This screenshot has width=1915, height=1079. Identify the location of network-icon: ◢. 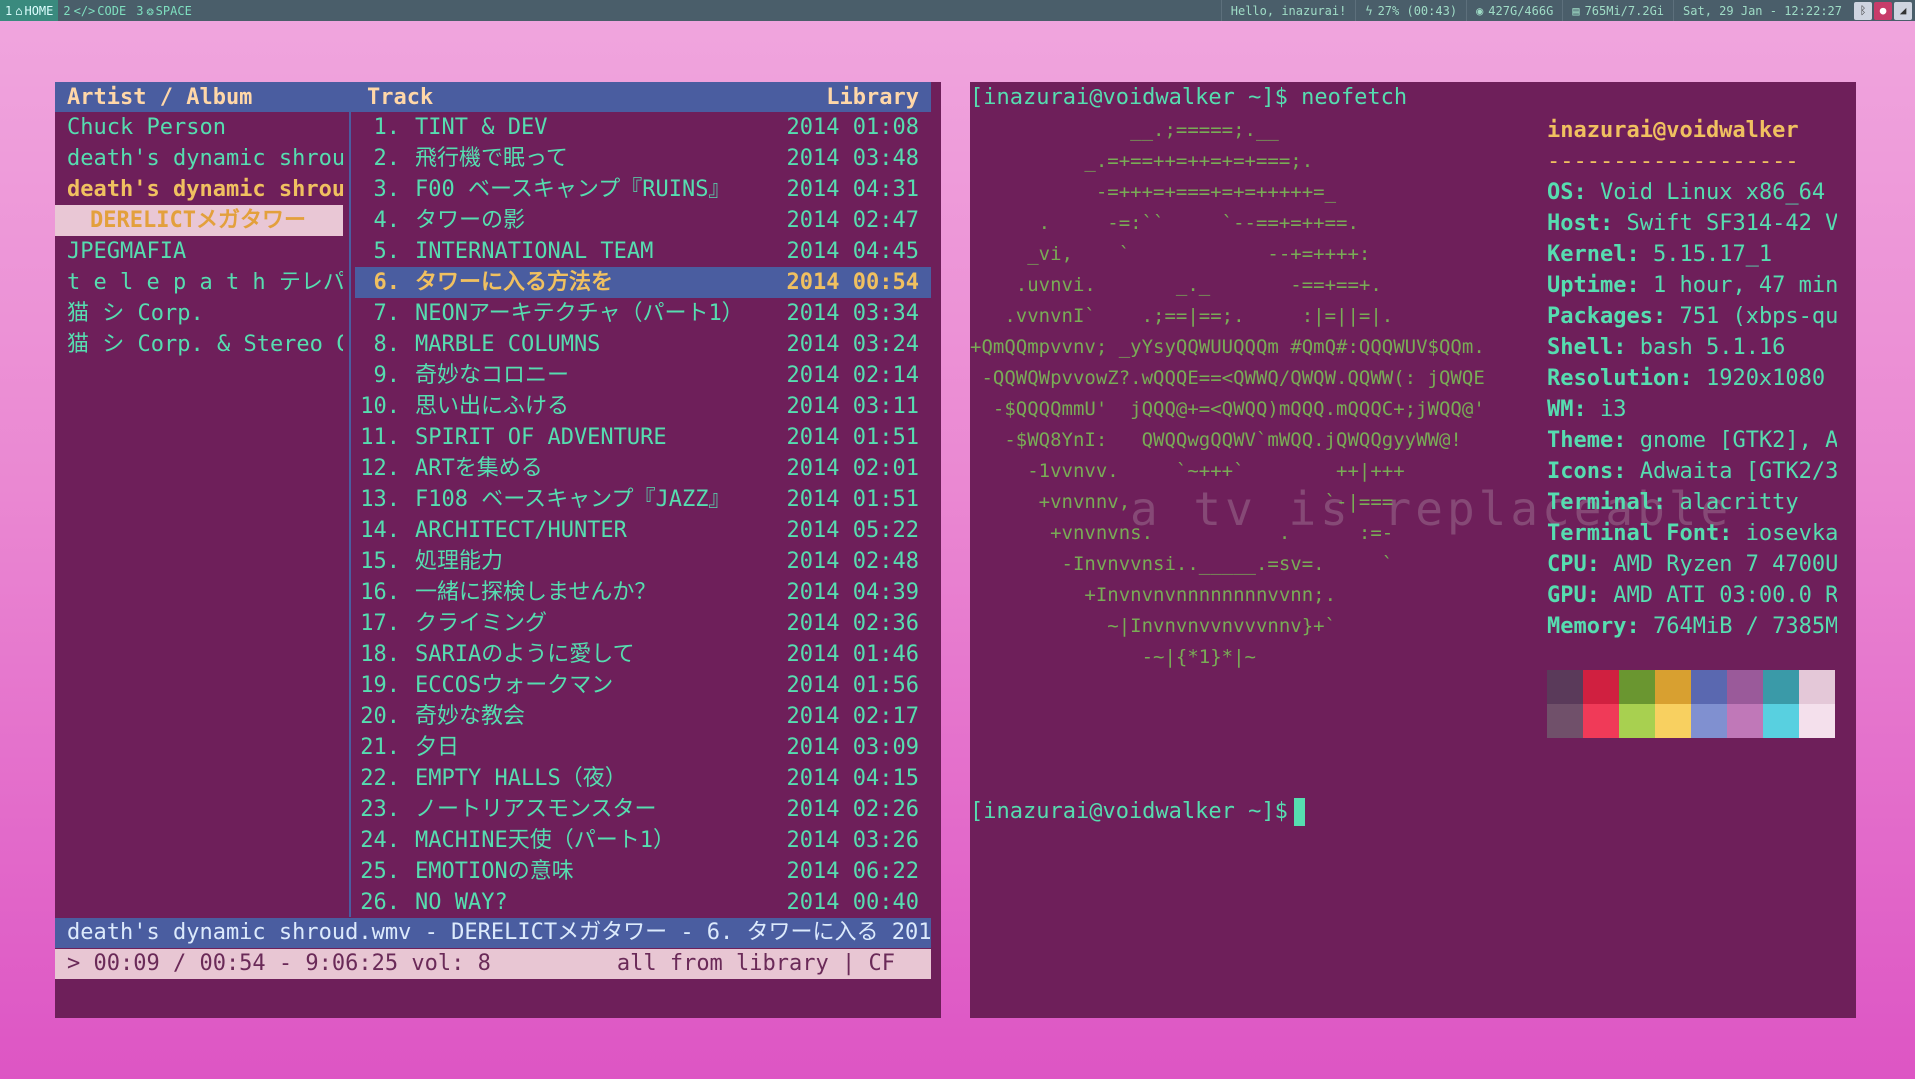
(1903, 10).